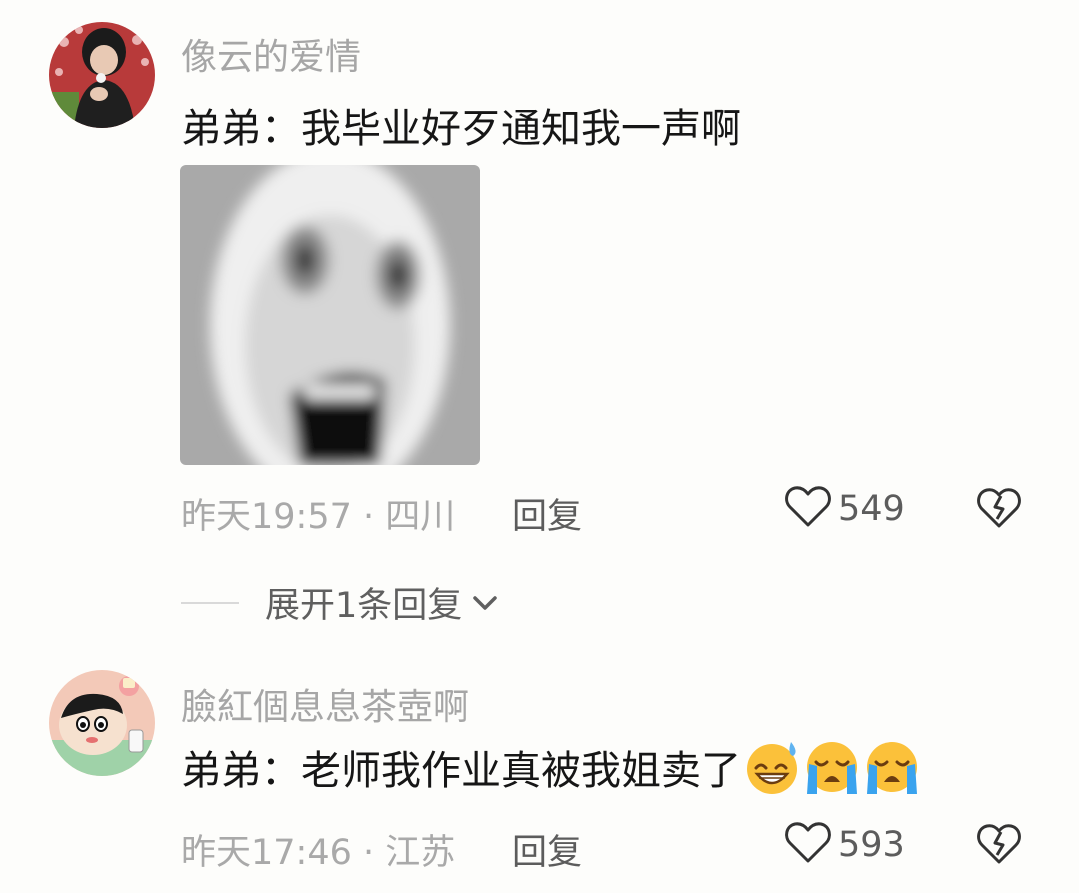  What do you see at coordinates (420, 517) in the screenshot?
I see `comment-location: 四川` at bounding box center [420, 517].